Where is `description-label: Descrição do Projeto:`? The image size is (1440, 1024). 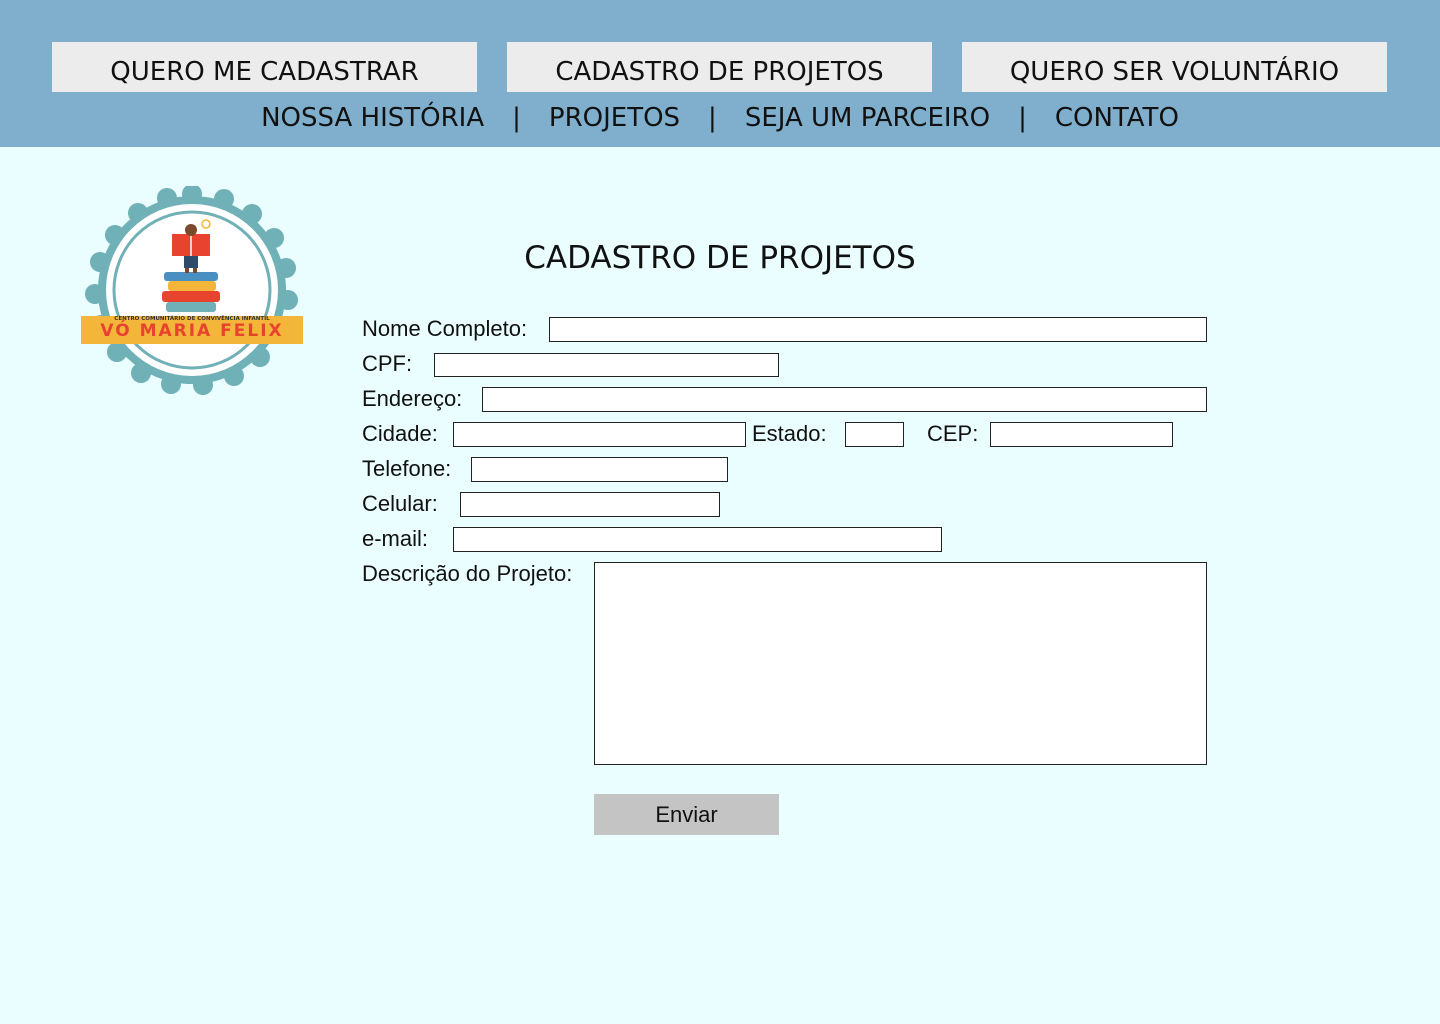 description-label: Descrição do Projeto: is located at coordinates (467, 573).